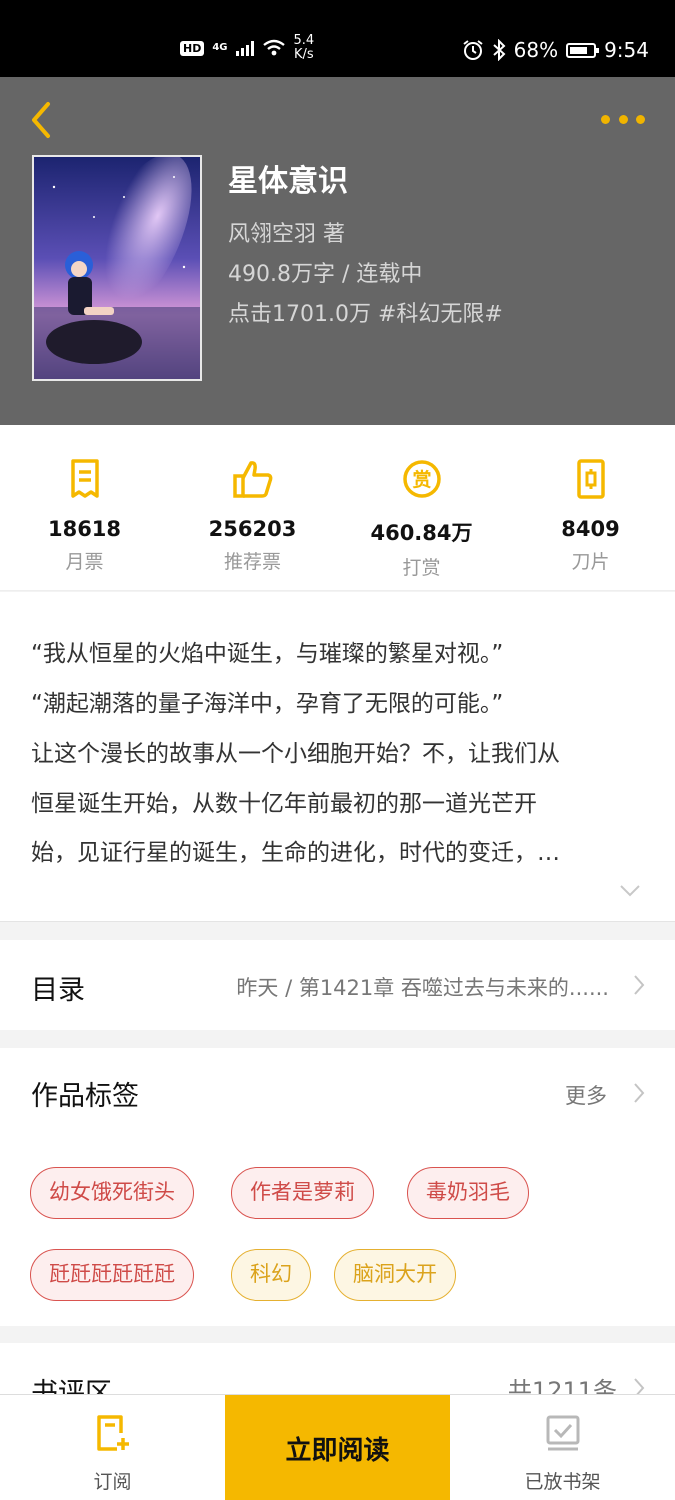 This screenshot has height=1500, width=675. I want to click on intro-line: 让这个漫长的故事从一个小细胞开始？不，让我们从, so click(295, 754).